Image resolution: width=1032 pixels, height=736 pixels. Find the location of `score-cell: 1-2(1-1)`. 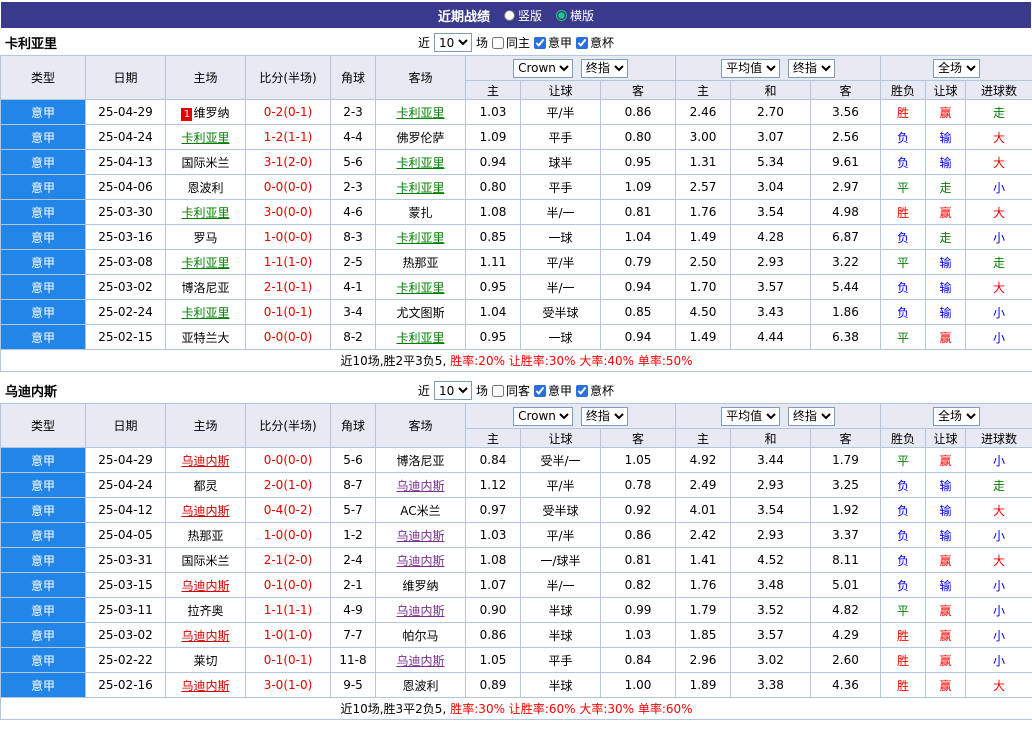

score-cell: 1-2(1-1) is located at coordinates (288, 137).